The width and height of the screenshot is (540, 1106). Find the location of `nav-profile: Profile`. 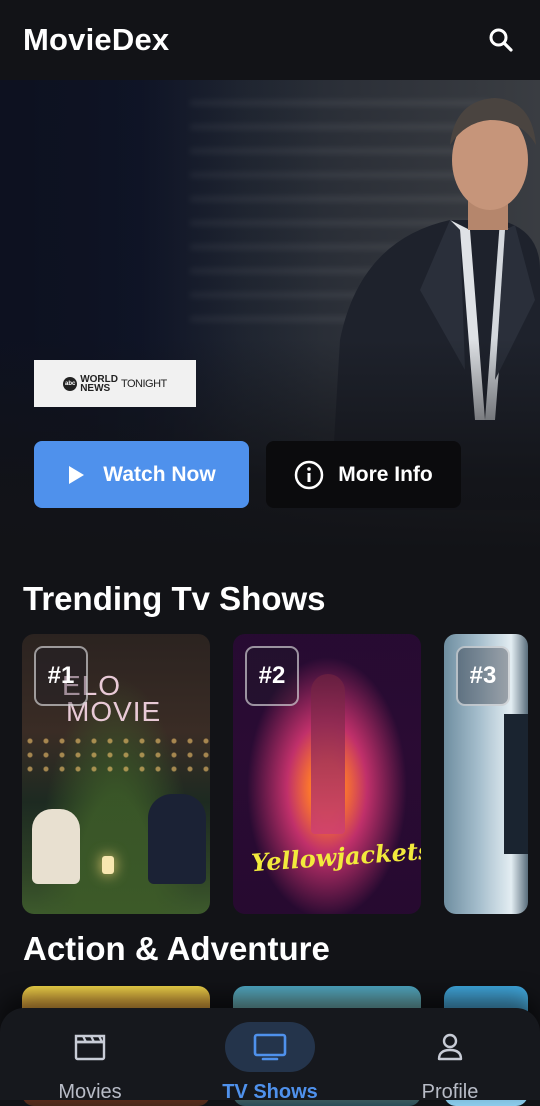

nav-profile: Profile is located at coordinates (450, 1055).